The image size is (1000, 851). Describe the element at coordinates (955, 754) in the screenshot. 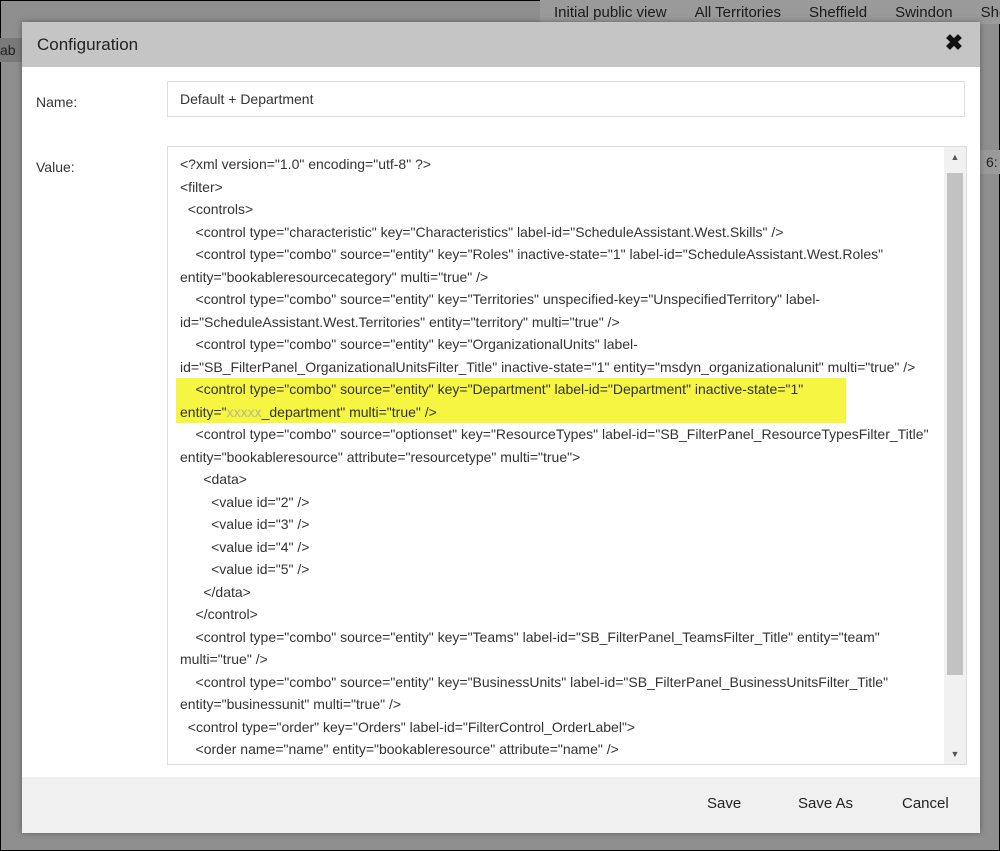

I see `scroll-down-icon: ▼` at that location.